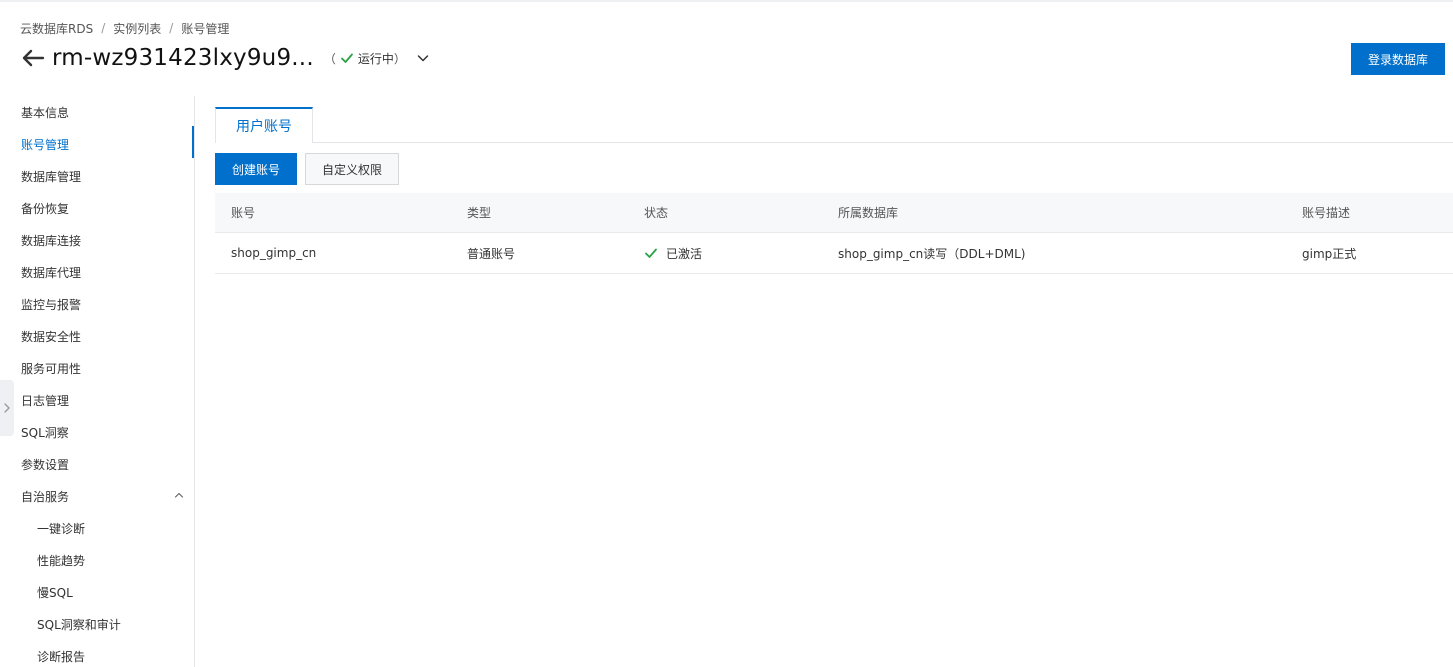 This screenshot has width=1453, height=667. What do you see at coordinates (1329, 253) in the screenshot?
I see `cell-description: gimp正式` at bounding box center [1329, 253].